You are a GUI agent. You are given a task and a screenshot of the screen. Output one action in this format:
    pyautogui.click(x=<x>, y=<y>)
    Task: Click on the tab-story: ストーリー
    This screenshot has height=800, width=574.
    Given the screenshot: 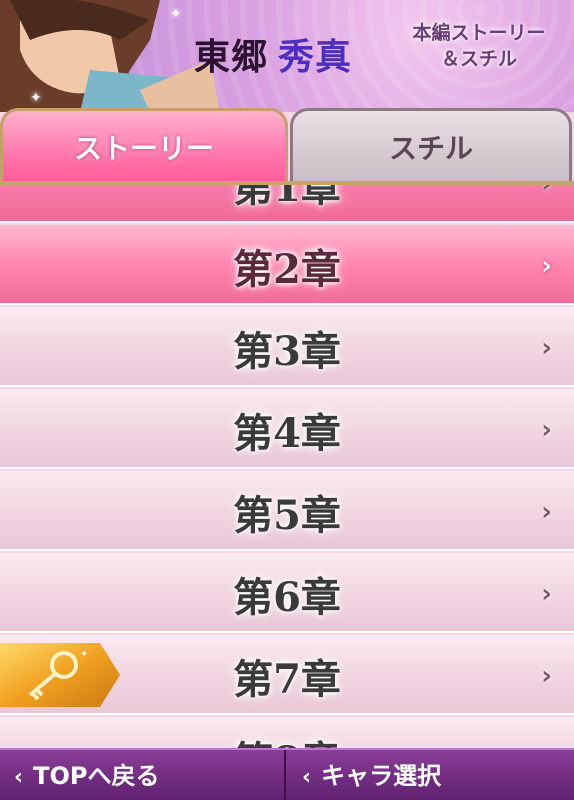 What is the action you would take?
    pyautogui.click(x=144, y=146)
    